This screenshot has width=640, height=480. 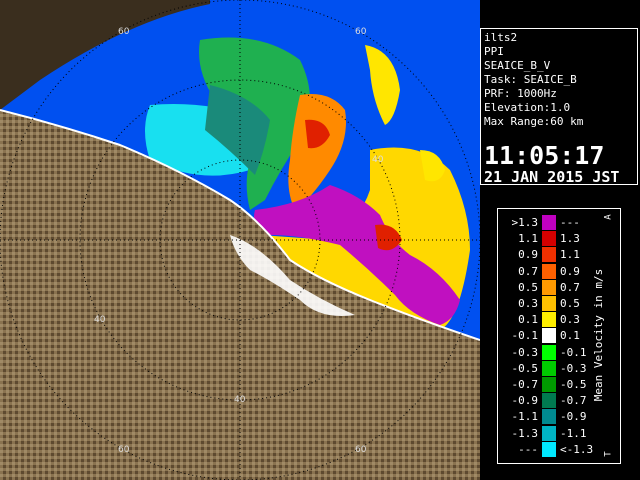 I want to click on range-label-top-center: 60, so click(x=361, y=32).